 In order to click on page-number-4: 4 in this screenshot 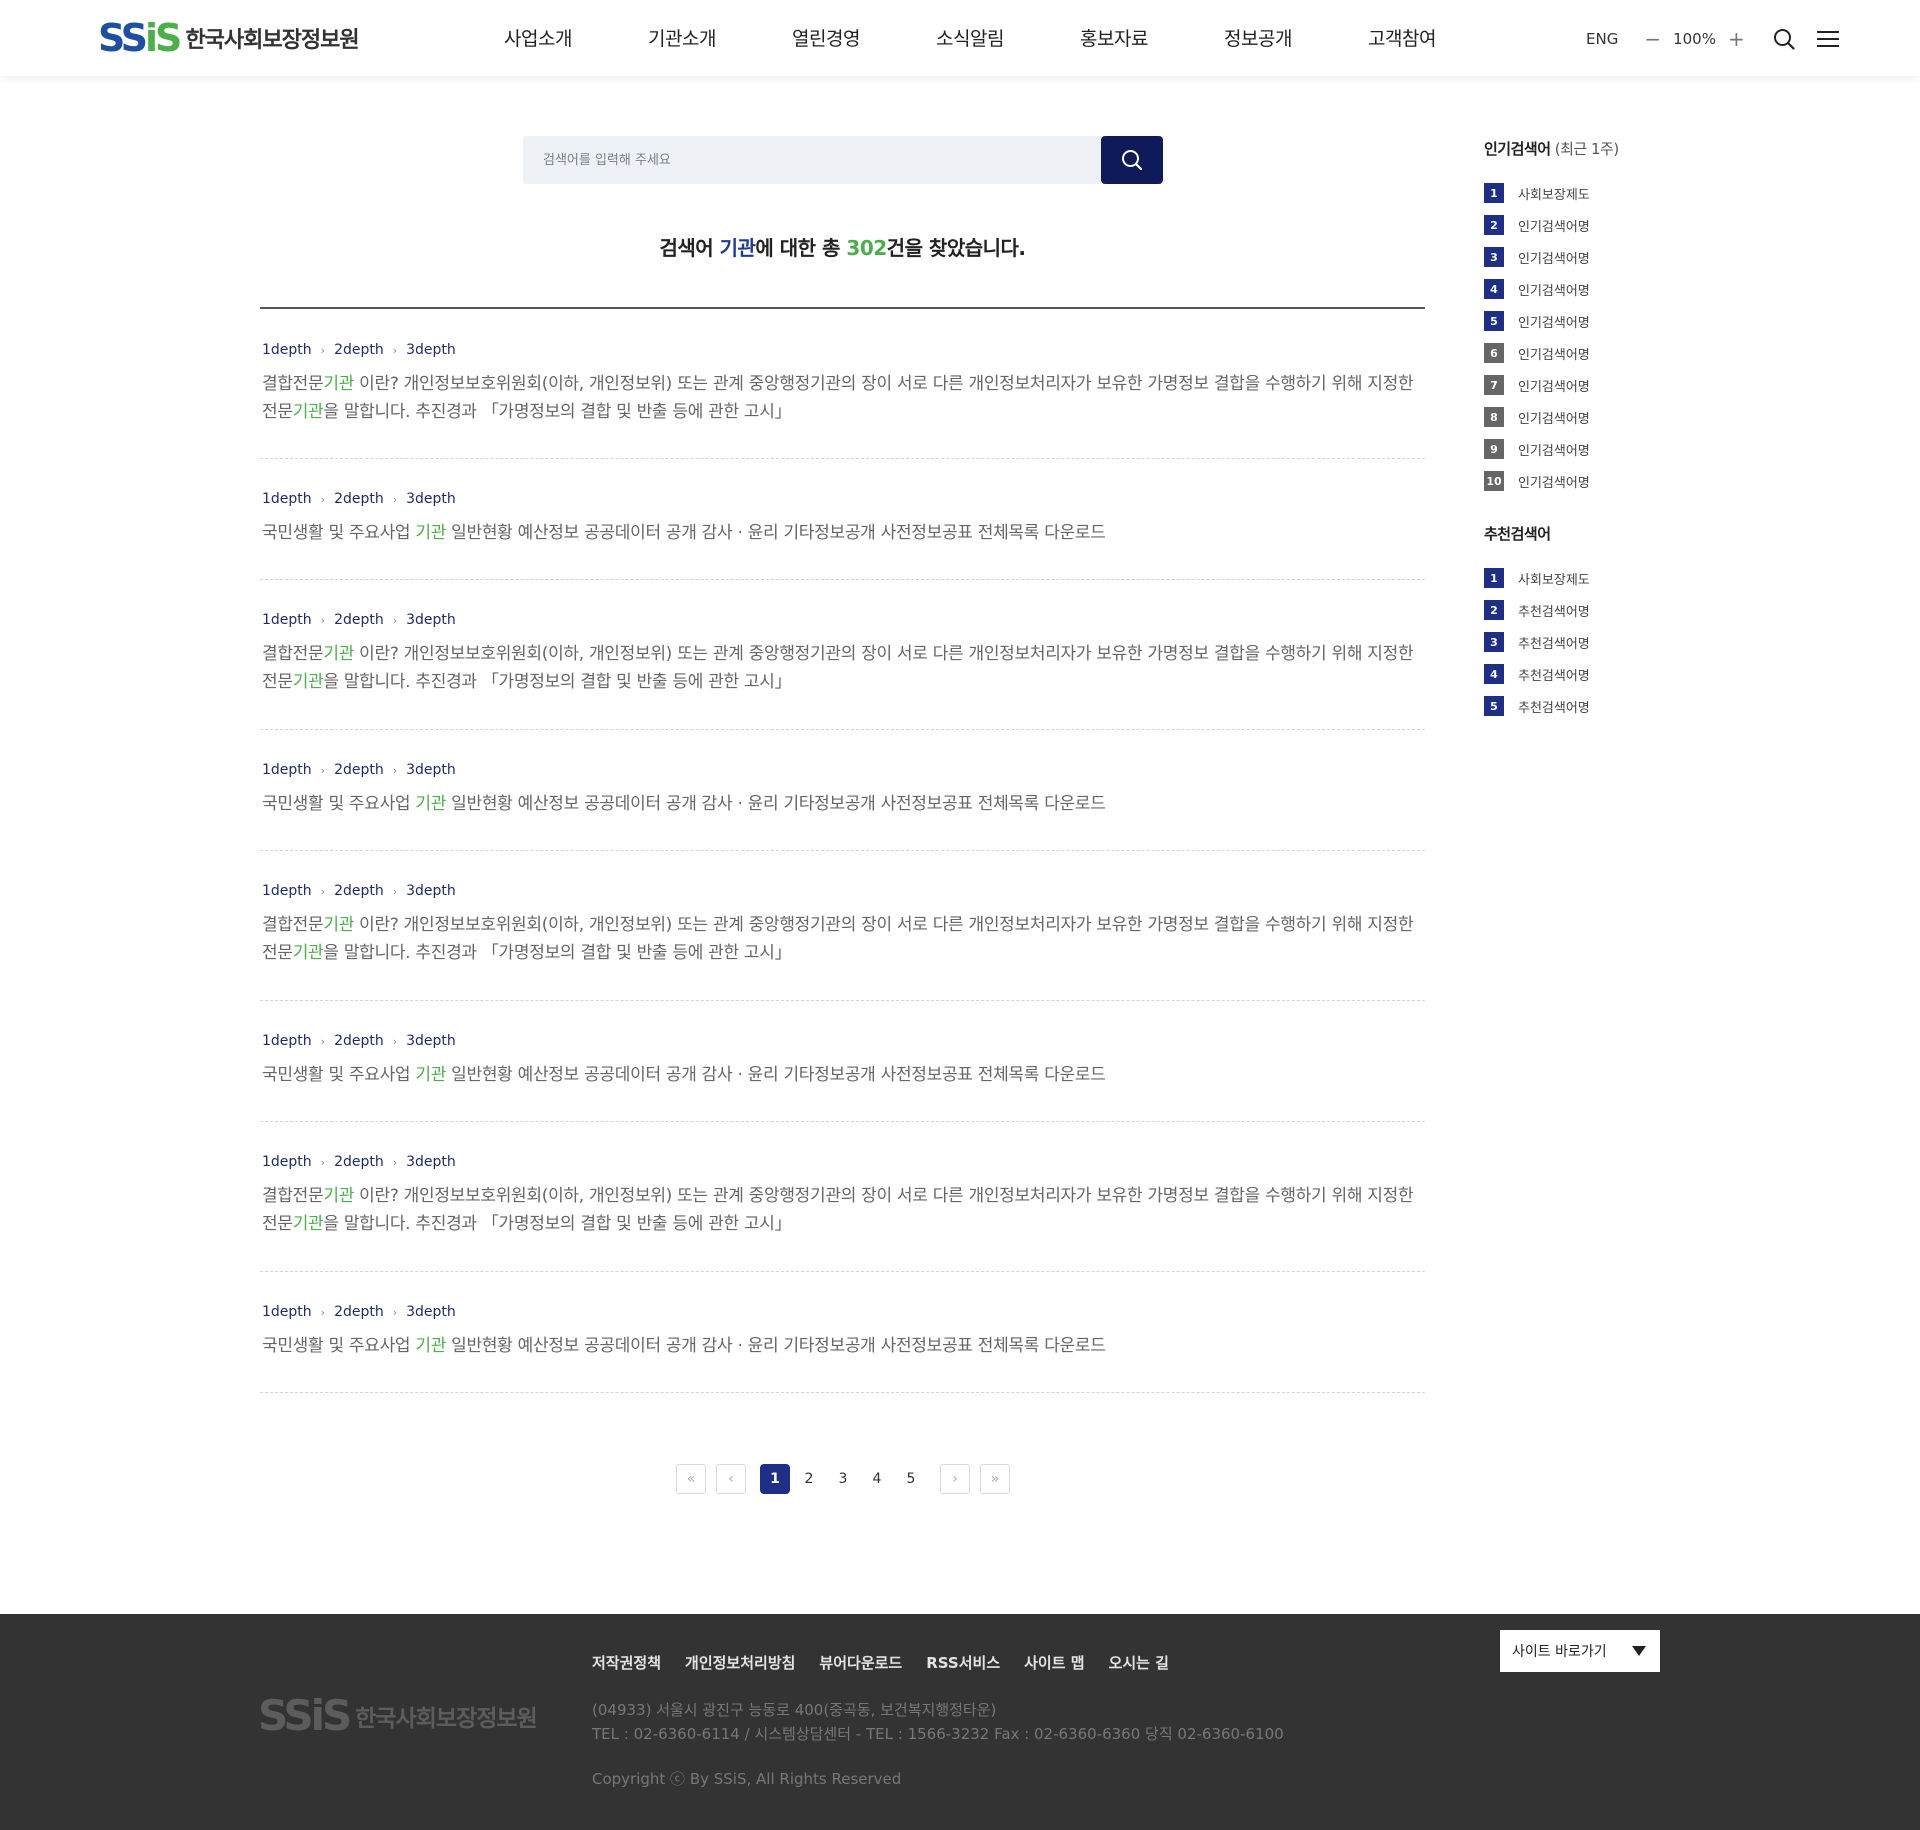, I will do `click(877, 1479)`.